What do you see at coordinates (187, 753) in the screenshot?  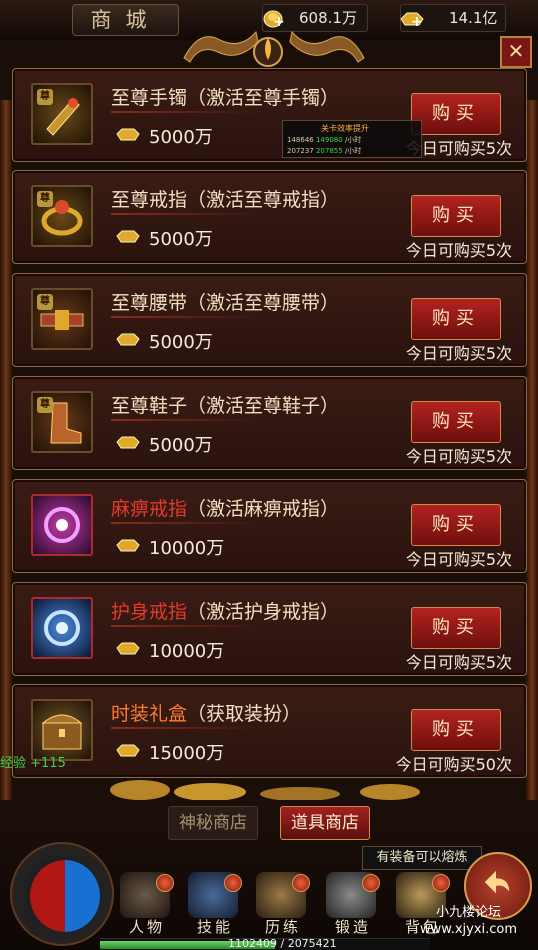 I see `item-price: 15000万` at bounding box center [187, 753].